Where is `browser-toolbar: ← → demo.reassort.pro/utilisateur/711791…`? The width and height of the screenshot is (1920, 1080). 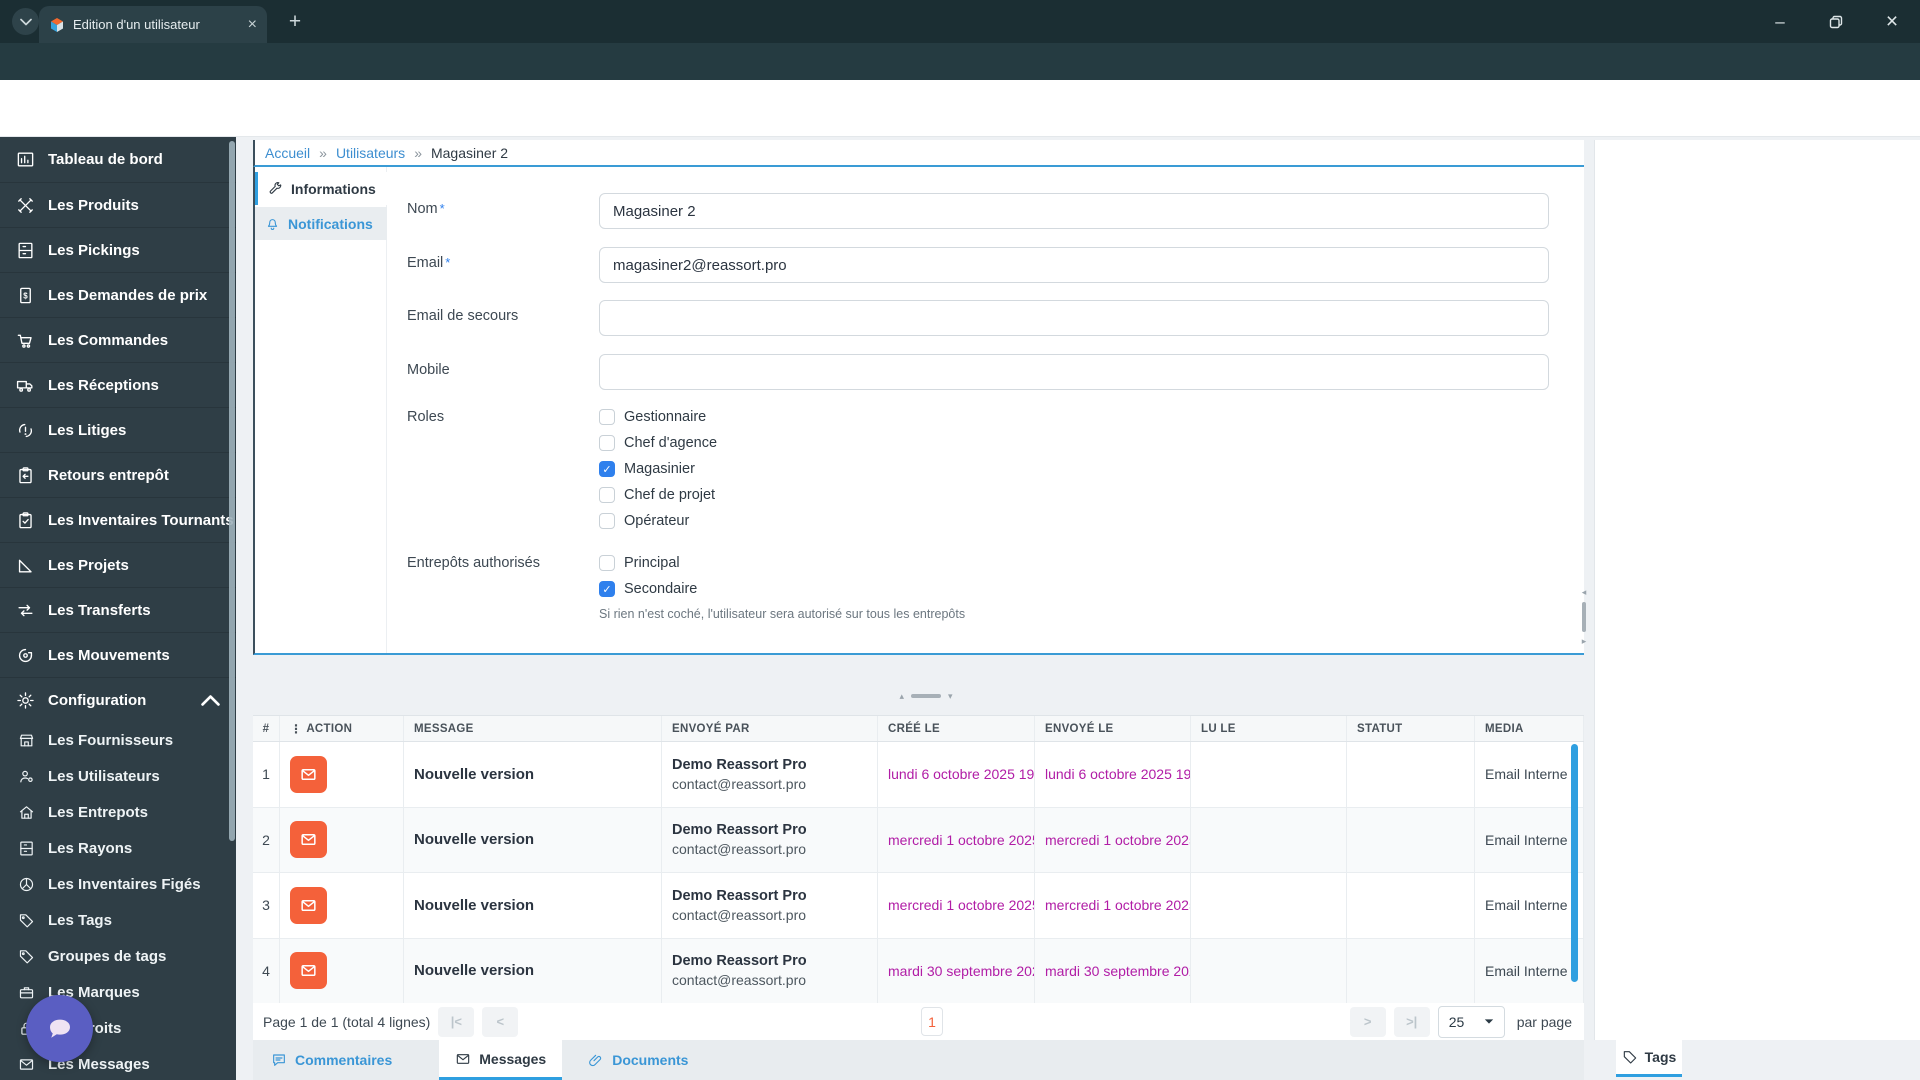 browser-toolbar: ← → demo.reassort.pro/utilisateur/711791… is located at coordinates (960, 81).